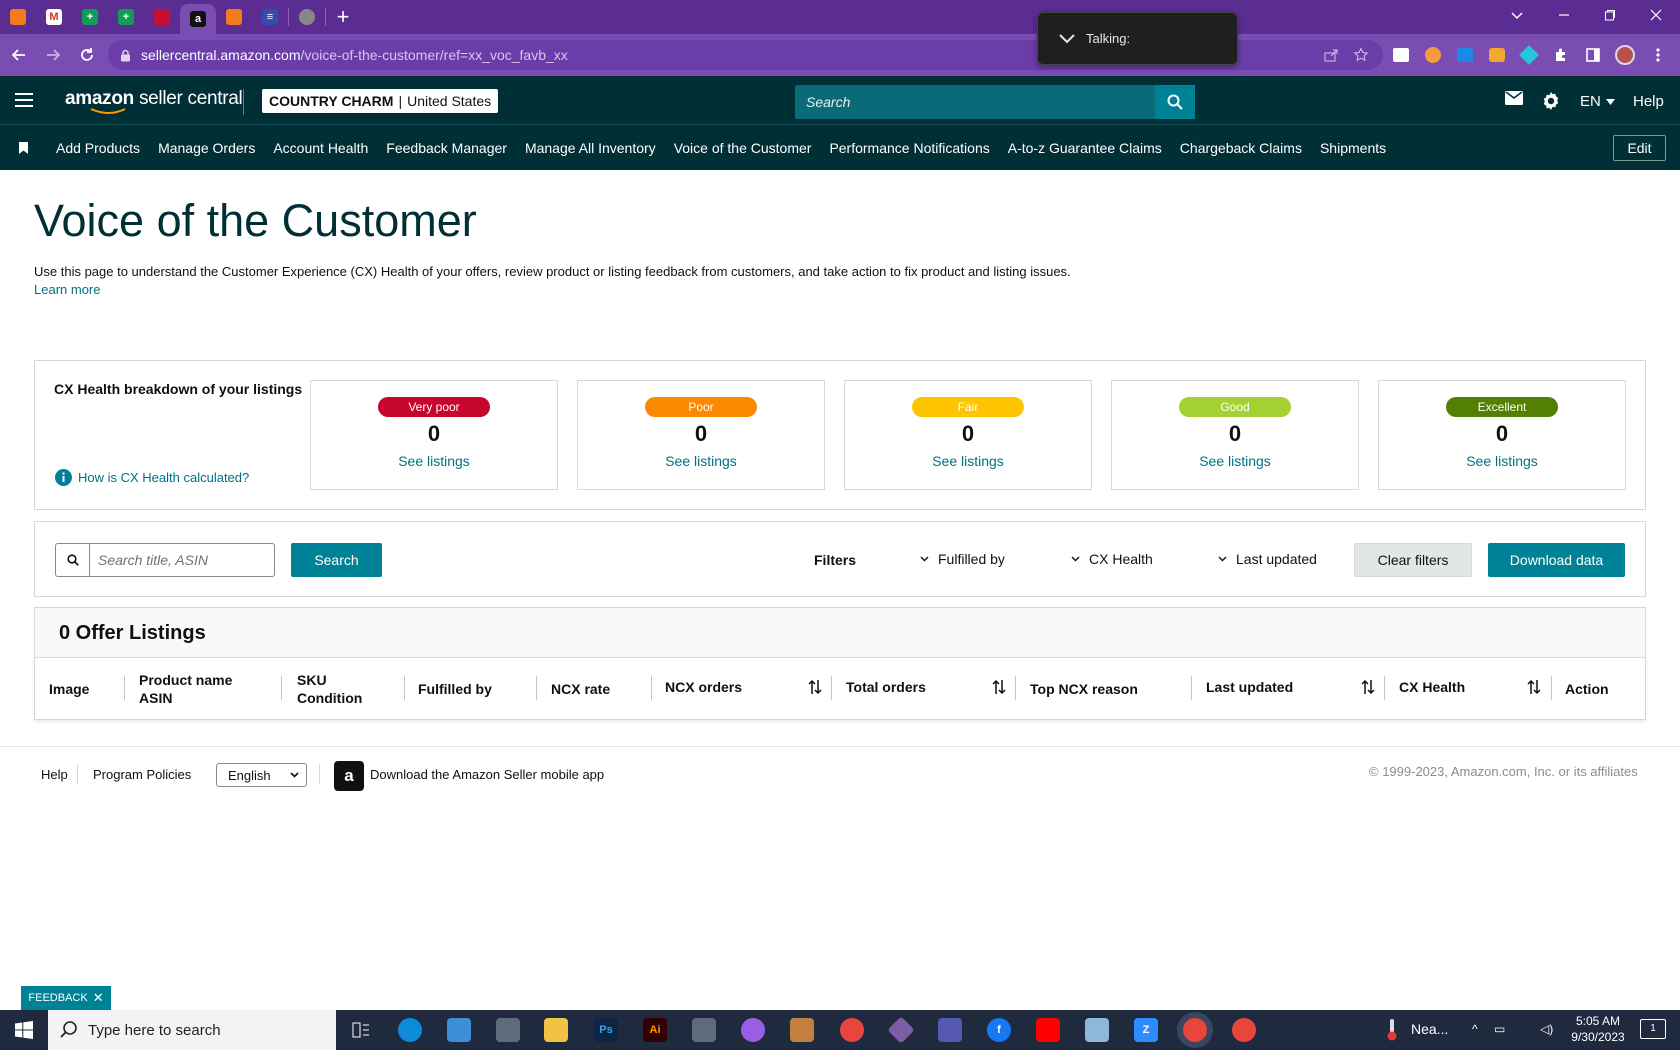  Describe the element at coordinates (1625, 55) in the screenshot. I see `profile-avatar` at that location.